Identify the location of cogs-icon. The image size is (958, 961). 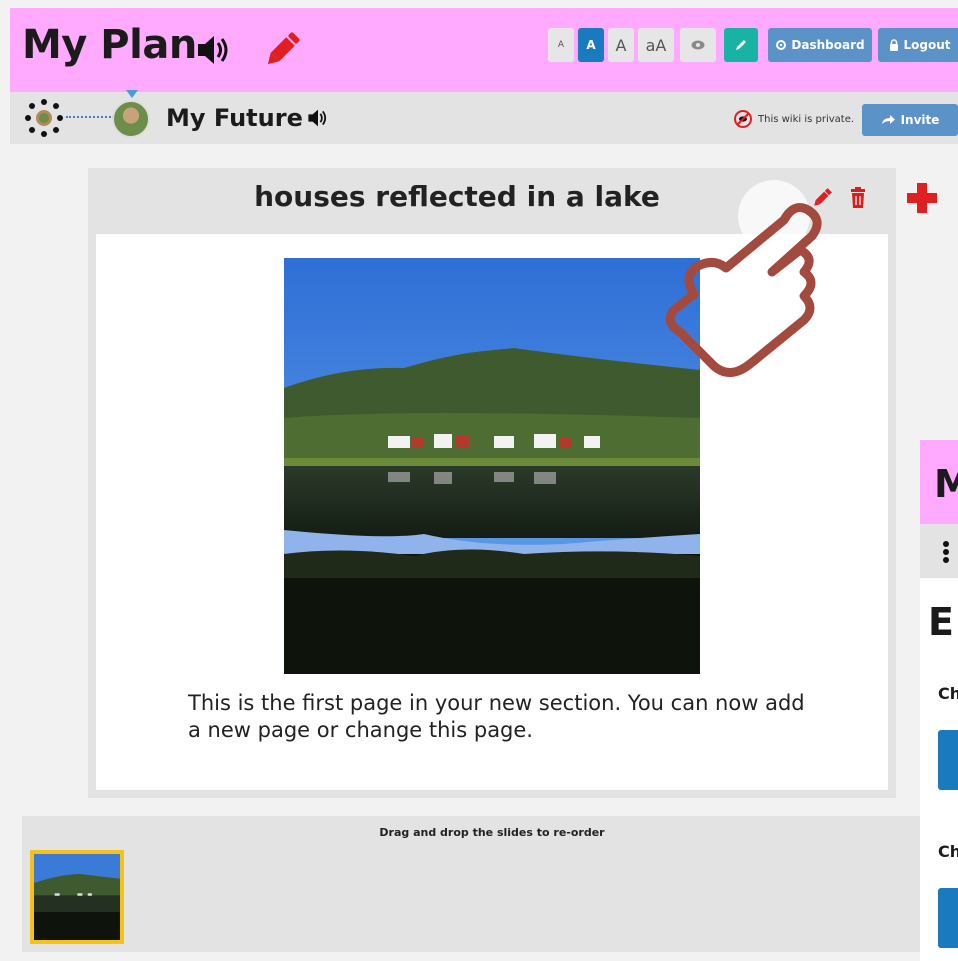
(781, 45).